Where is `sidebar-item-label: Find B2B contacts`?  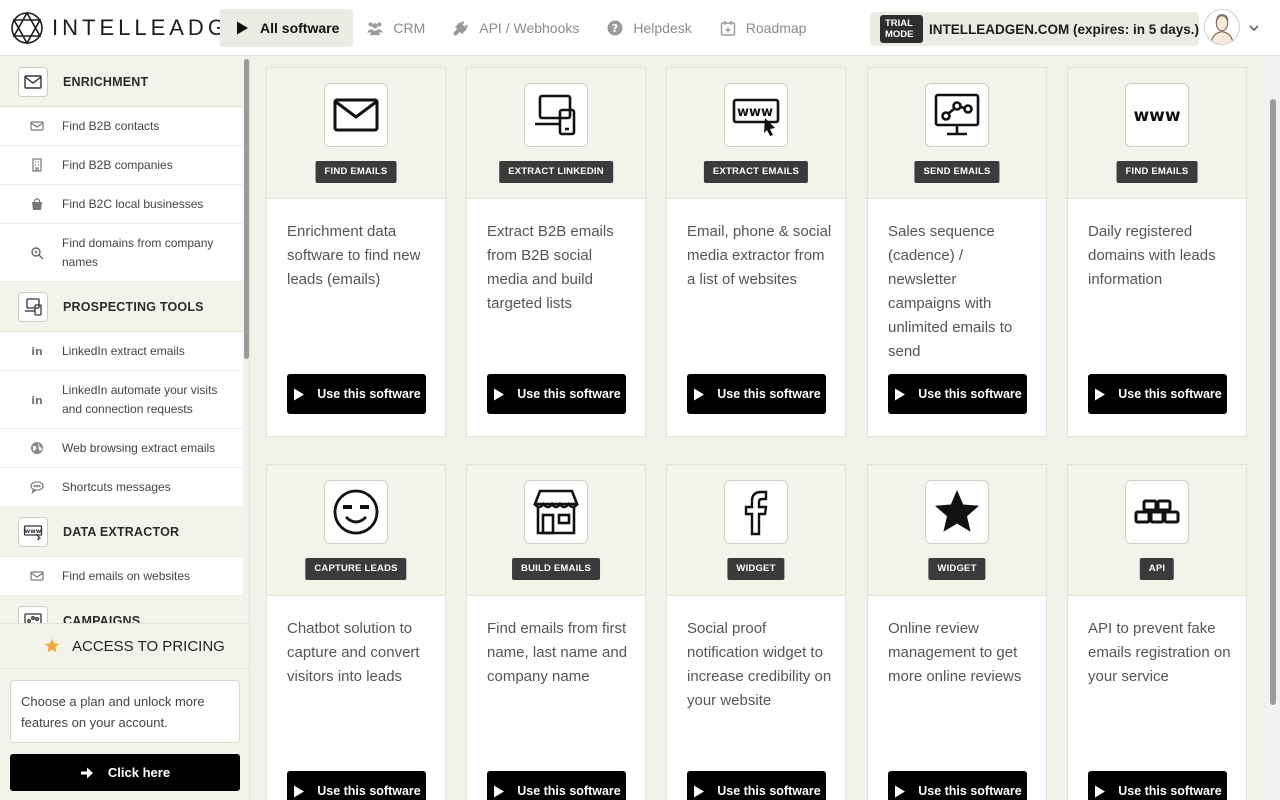 sidebar-item-label: Find B2B contacts is located at coordinates (111, 125).